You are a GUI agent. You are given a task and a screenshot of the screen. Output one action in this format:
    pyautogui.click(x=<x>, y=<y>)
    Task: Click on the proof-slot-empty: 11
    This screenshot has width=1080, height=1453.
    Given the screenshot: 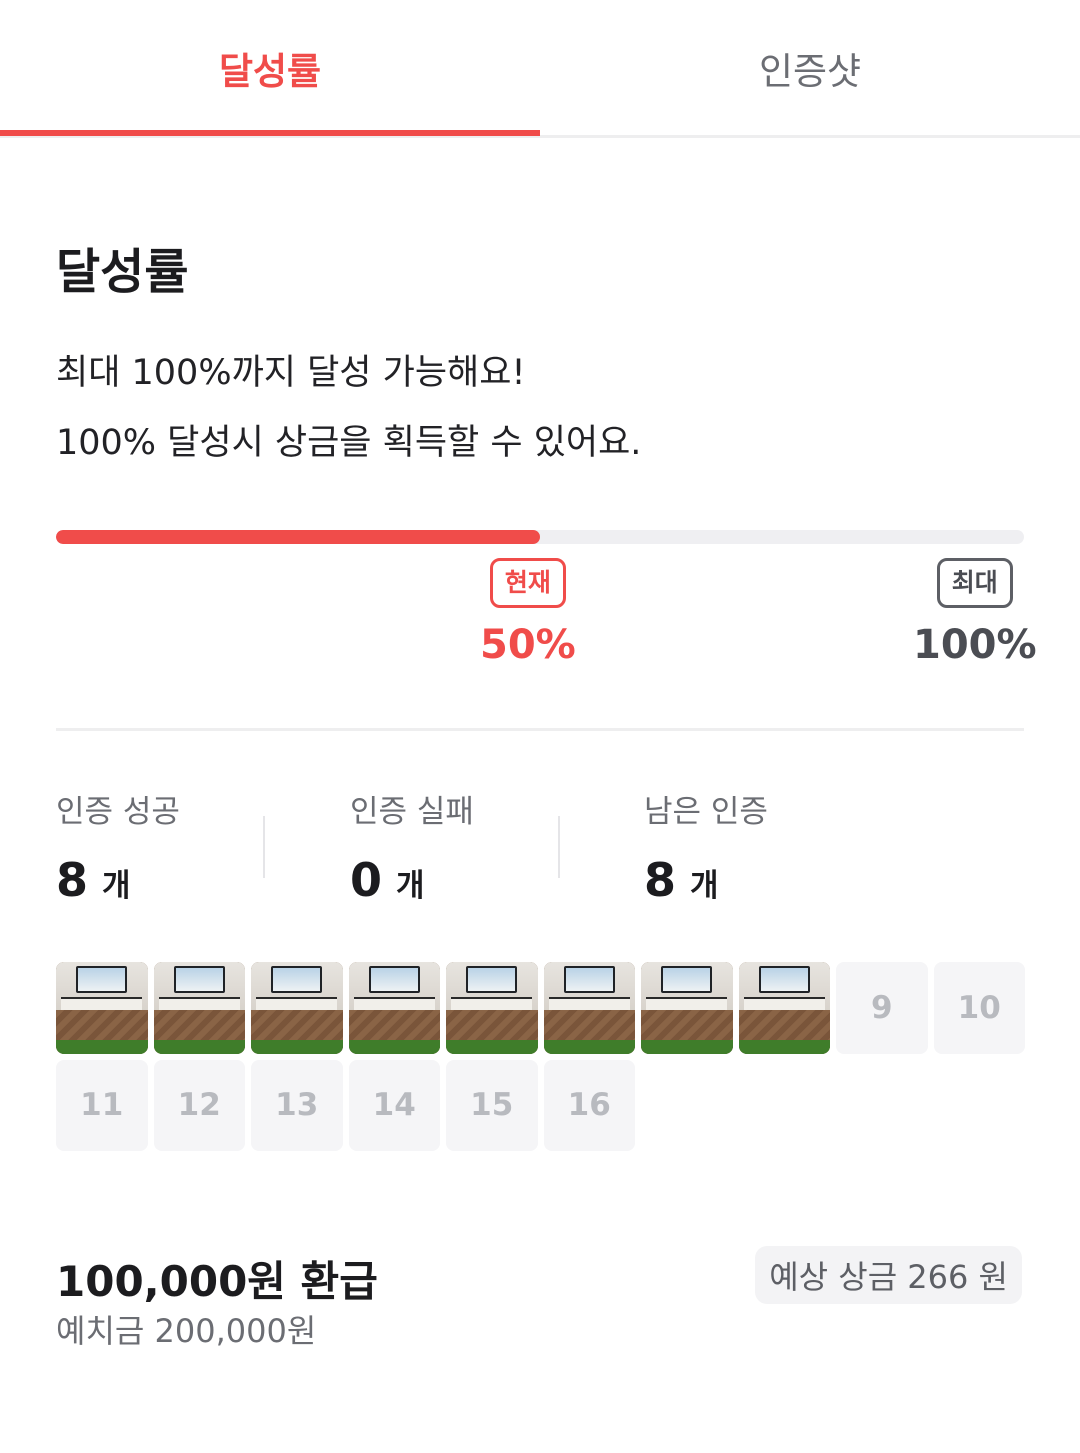 What is the action you would take?
    pyautogui.click(x=102, y=1105)
    